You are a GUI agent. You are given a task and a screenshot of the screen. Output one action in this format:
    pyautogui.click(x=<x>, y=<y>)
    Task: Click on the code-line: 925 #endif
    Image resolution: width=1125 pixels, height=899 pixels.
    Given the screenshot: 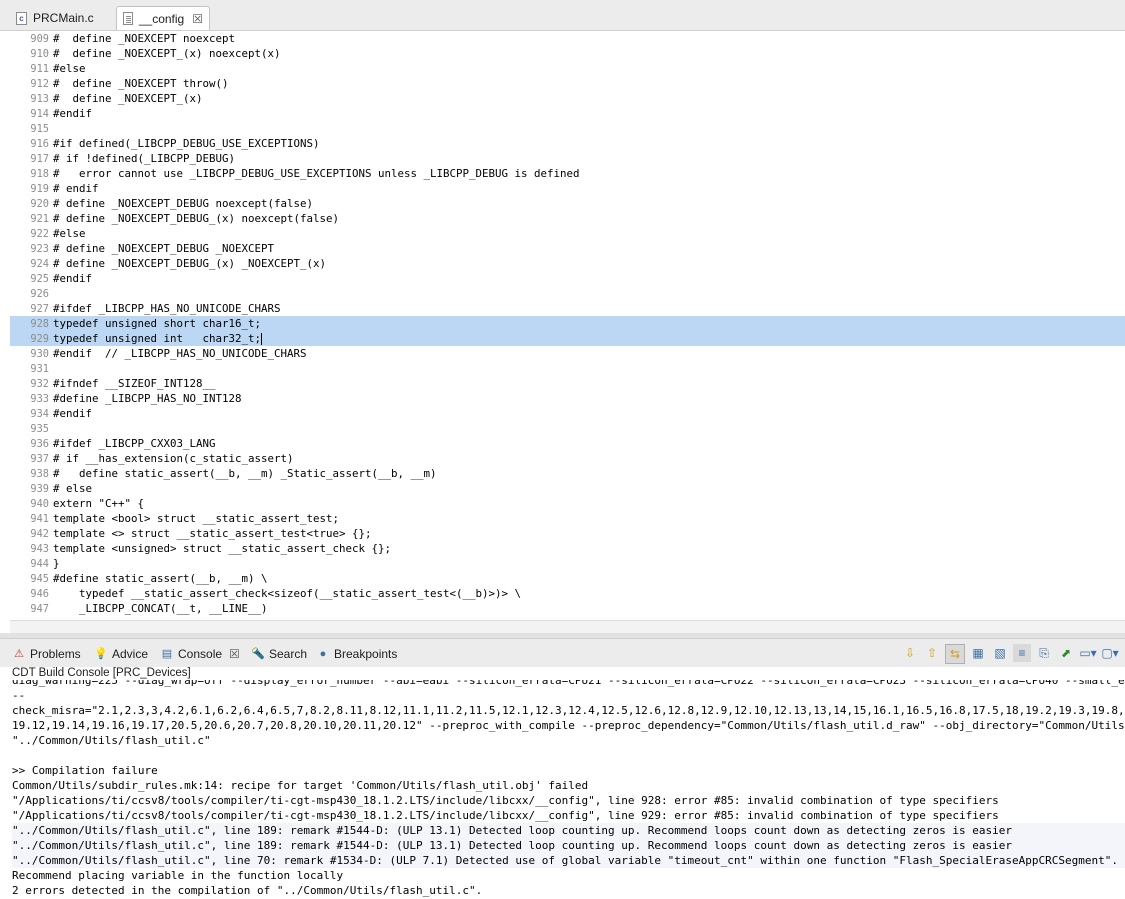 What is the action you would take?
    pyautogui.click(x=567, y=278)
    